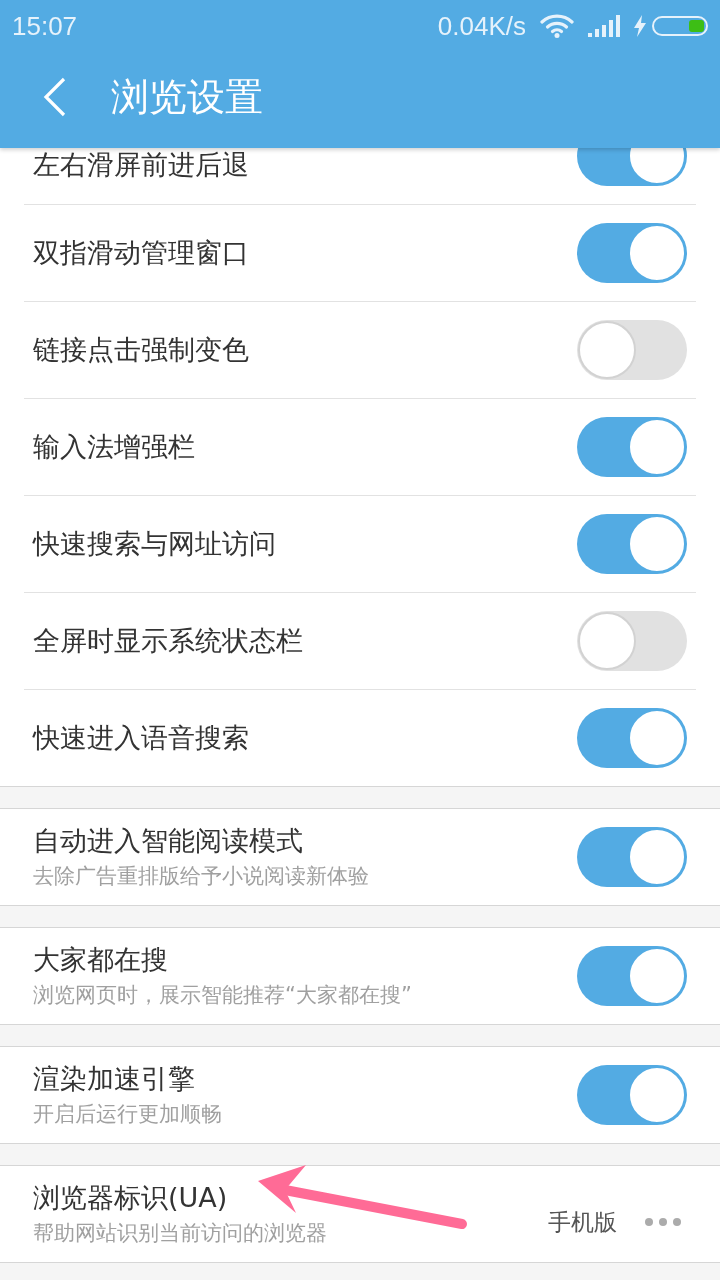 The image size is (720, 1280). What do you see at coordinates (127, 1114) in the screenshot?
I see `setting-subtitle: 开启后运行更加顺畅` at bounding box center [127, 1114].